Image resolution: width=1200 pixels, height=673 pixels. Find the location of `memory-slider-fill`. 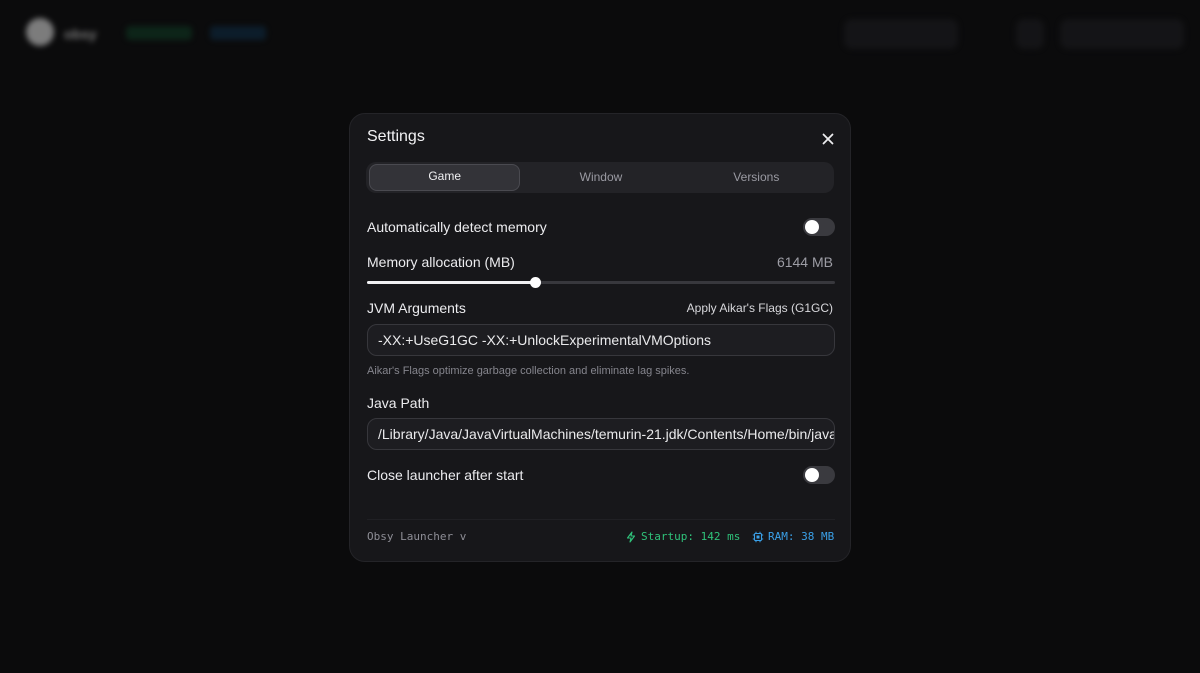

memory-slider-fill is located at coordinates (451, 282).